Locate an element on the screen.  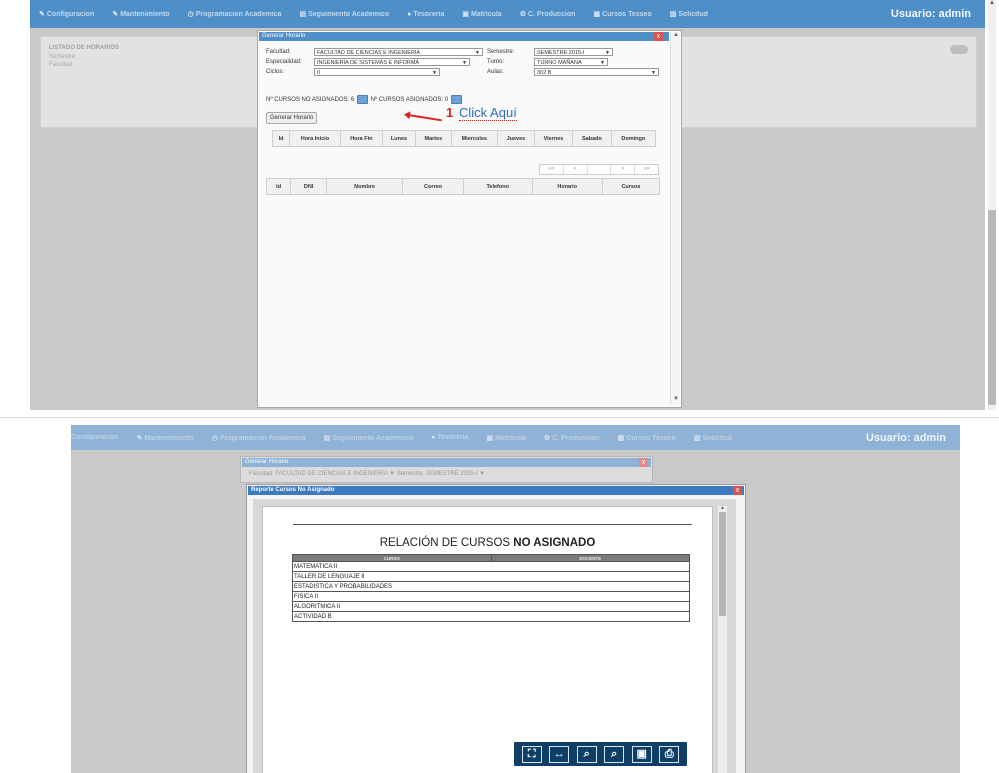
col-curso: CURSO is located at coordinates (392, 558).